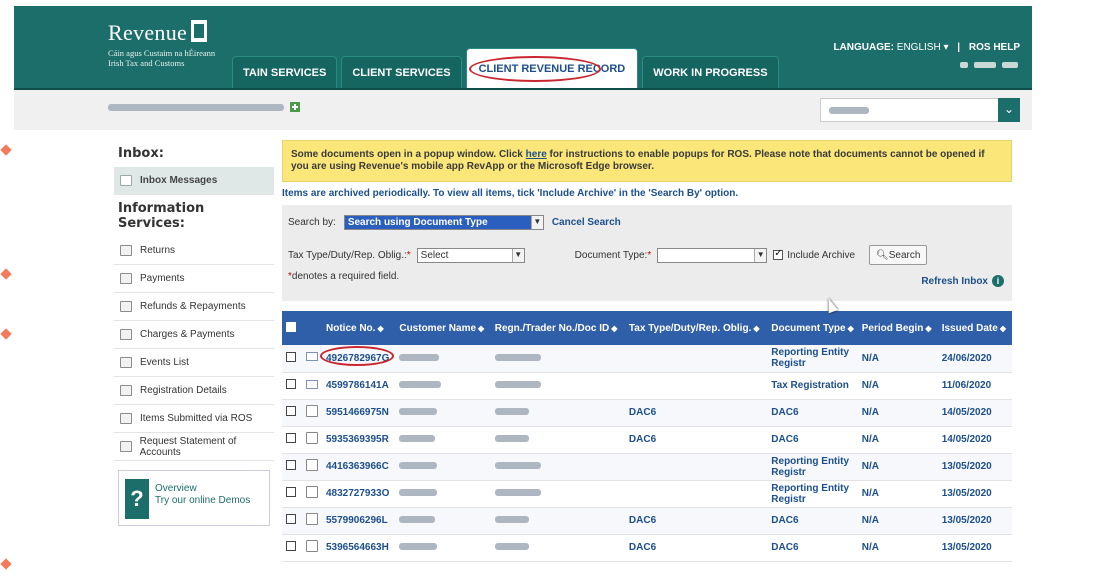 The height and width of the screenshot is (581, 1102). What do you see at coordinates (998, 281) in the screenshot?
I see `info-icon: i` at bounding box center [998, 281].